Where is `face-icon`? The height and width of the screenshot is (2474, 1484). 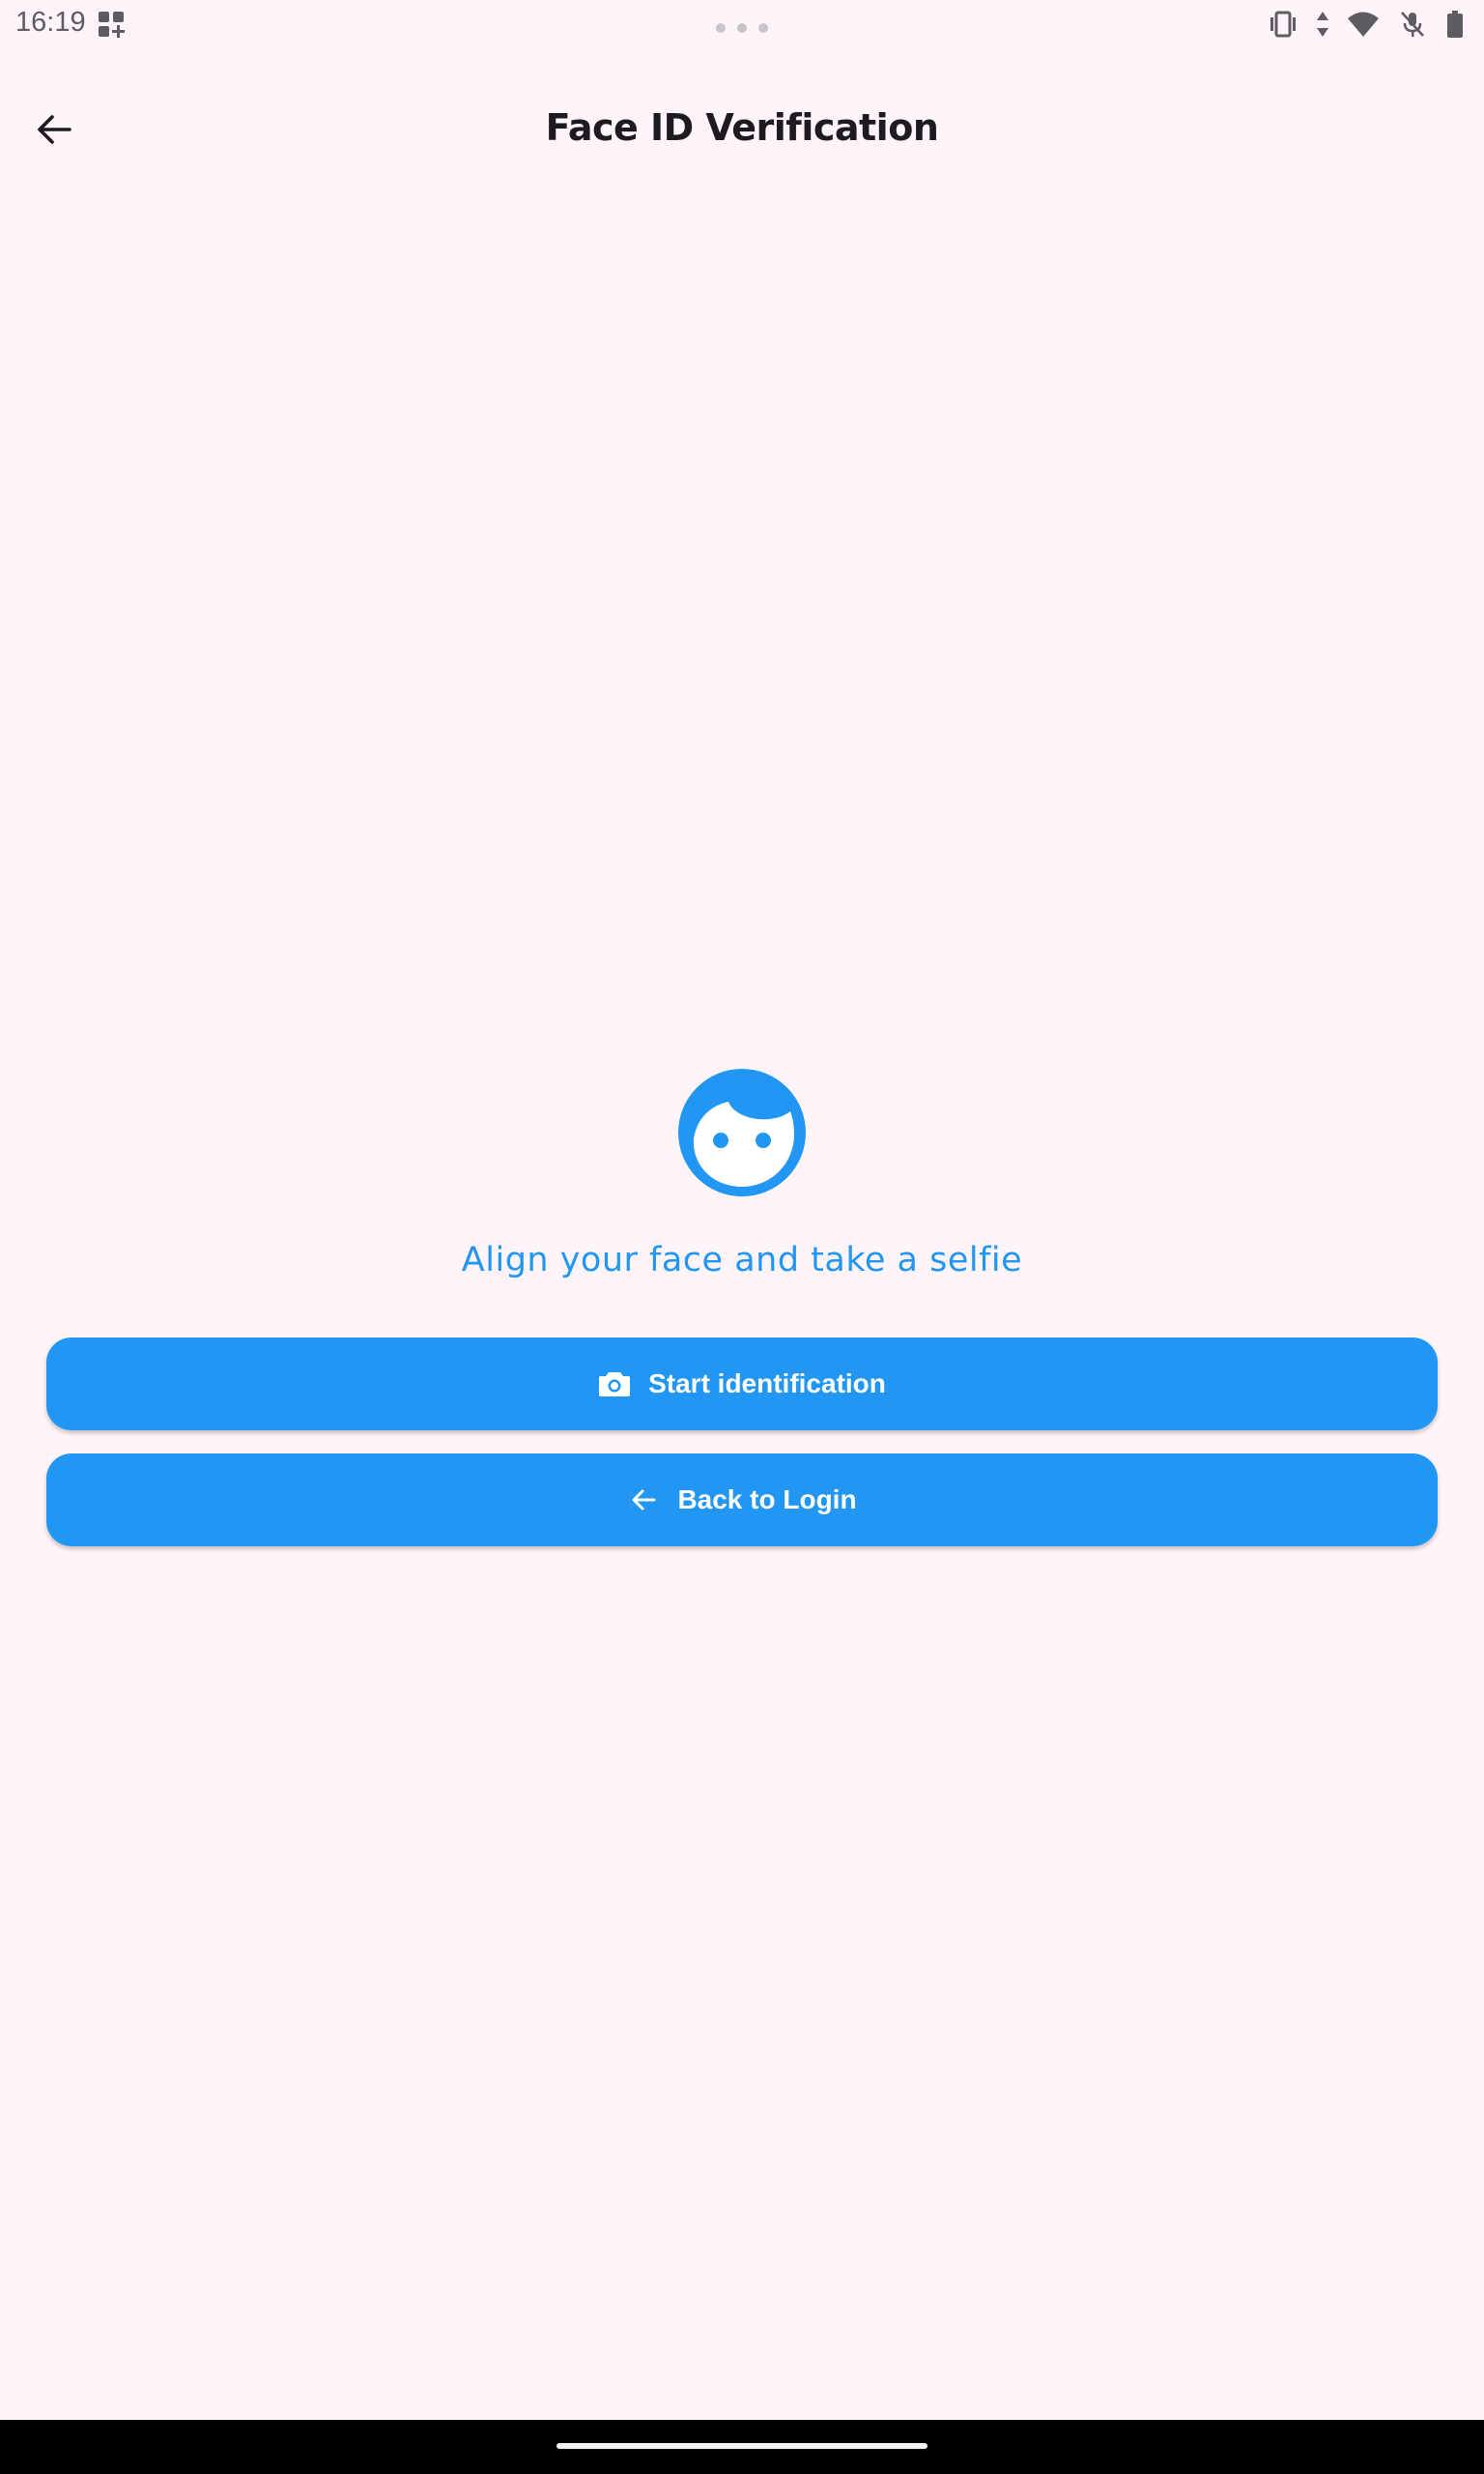
face-icon is located at coordinates (742, 1133).